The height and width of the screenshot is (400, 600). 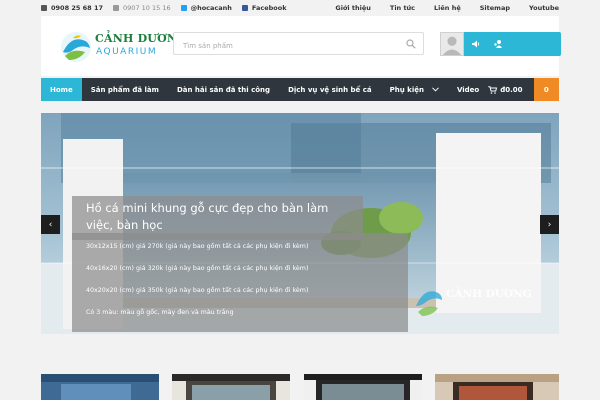 What do you see at coordinates (116, 8) in the screenshot?
I see `phone-muted-icon` at bounding box center [116, 8].